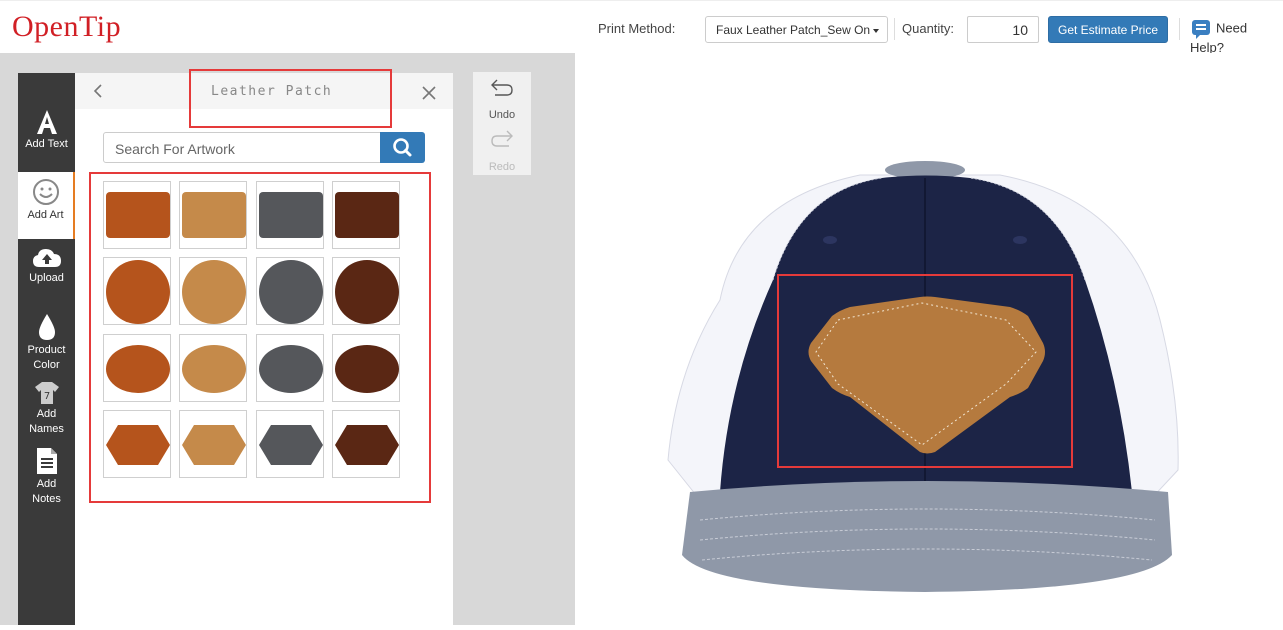 The width and height of the screenshot is (1283, 630). I want to click on redo-label: Redo, so click(502, 167).